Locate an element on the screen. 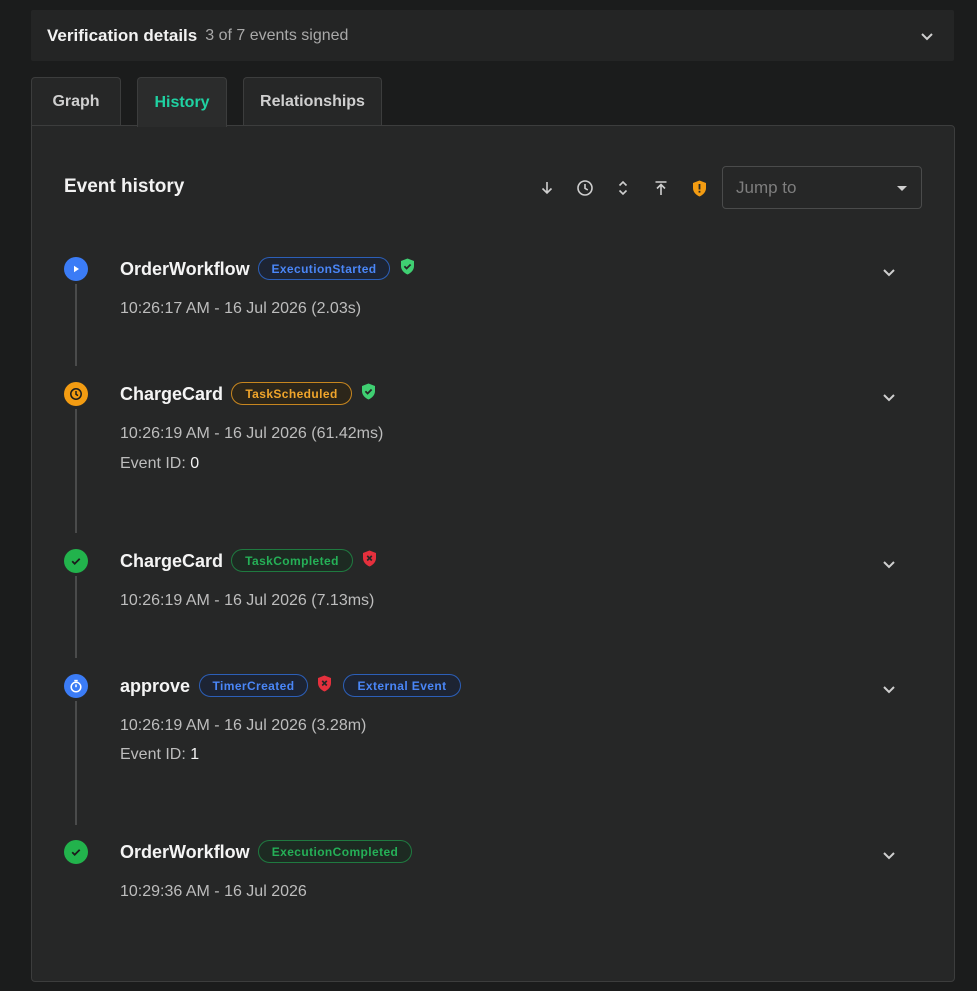 This screenshot has width=977, height=991. tab-relationships: Relationships is located at coordinates (312, 101).